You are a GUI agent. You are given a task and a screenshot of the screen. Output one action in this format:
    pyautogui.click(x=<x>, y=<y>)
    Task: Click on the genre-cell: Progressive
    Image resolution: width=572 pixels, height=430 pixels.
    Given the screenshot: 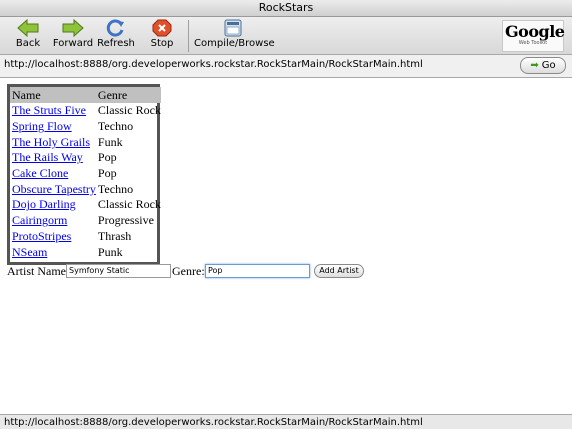 What is the action you would take?
    pyautogui.click(x=125, y=220)
    